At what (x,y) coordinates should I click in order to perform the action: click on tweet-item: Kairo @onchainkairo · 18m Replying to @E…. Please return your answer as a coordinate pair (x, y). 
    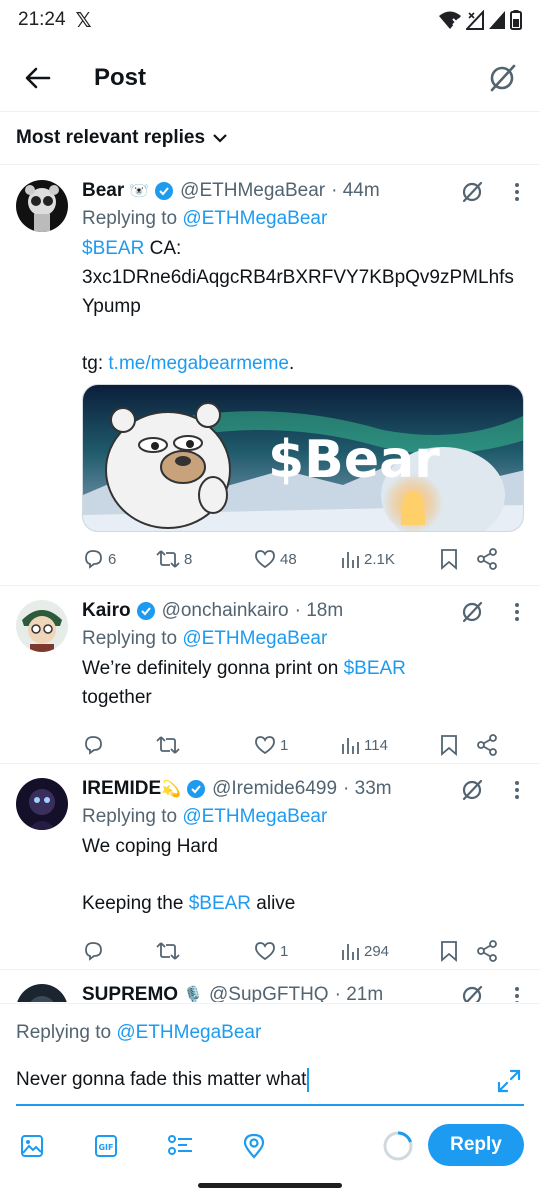
    Looking at the image, I should click on (270, 675).